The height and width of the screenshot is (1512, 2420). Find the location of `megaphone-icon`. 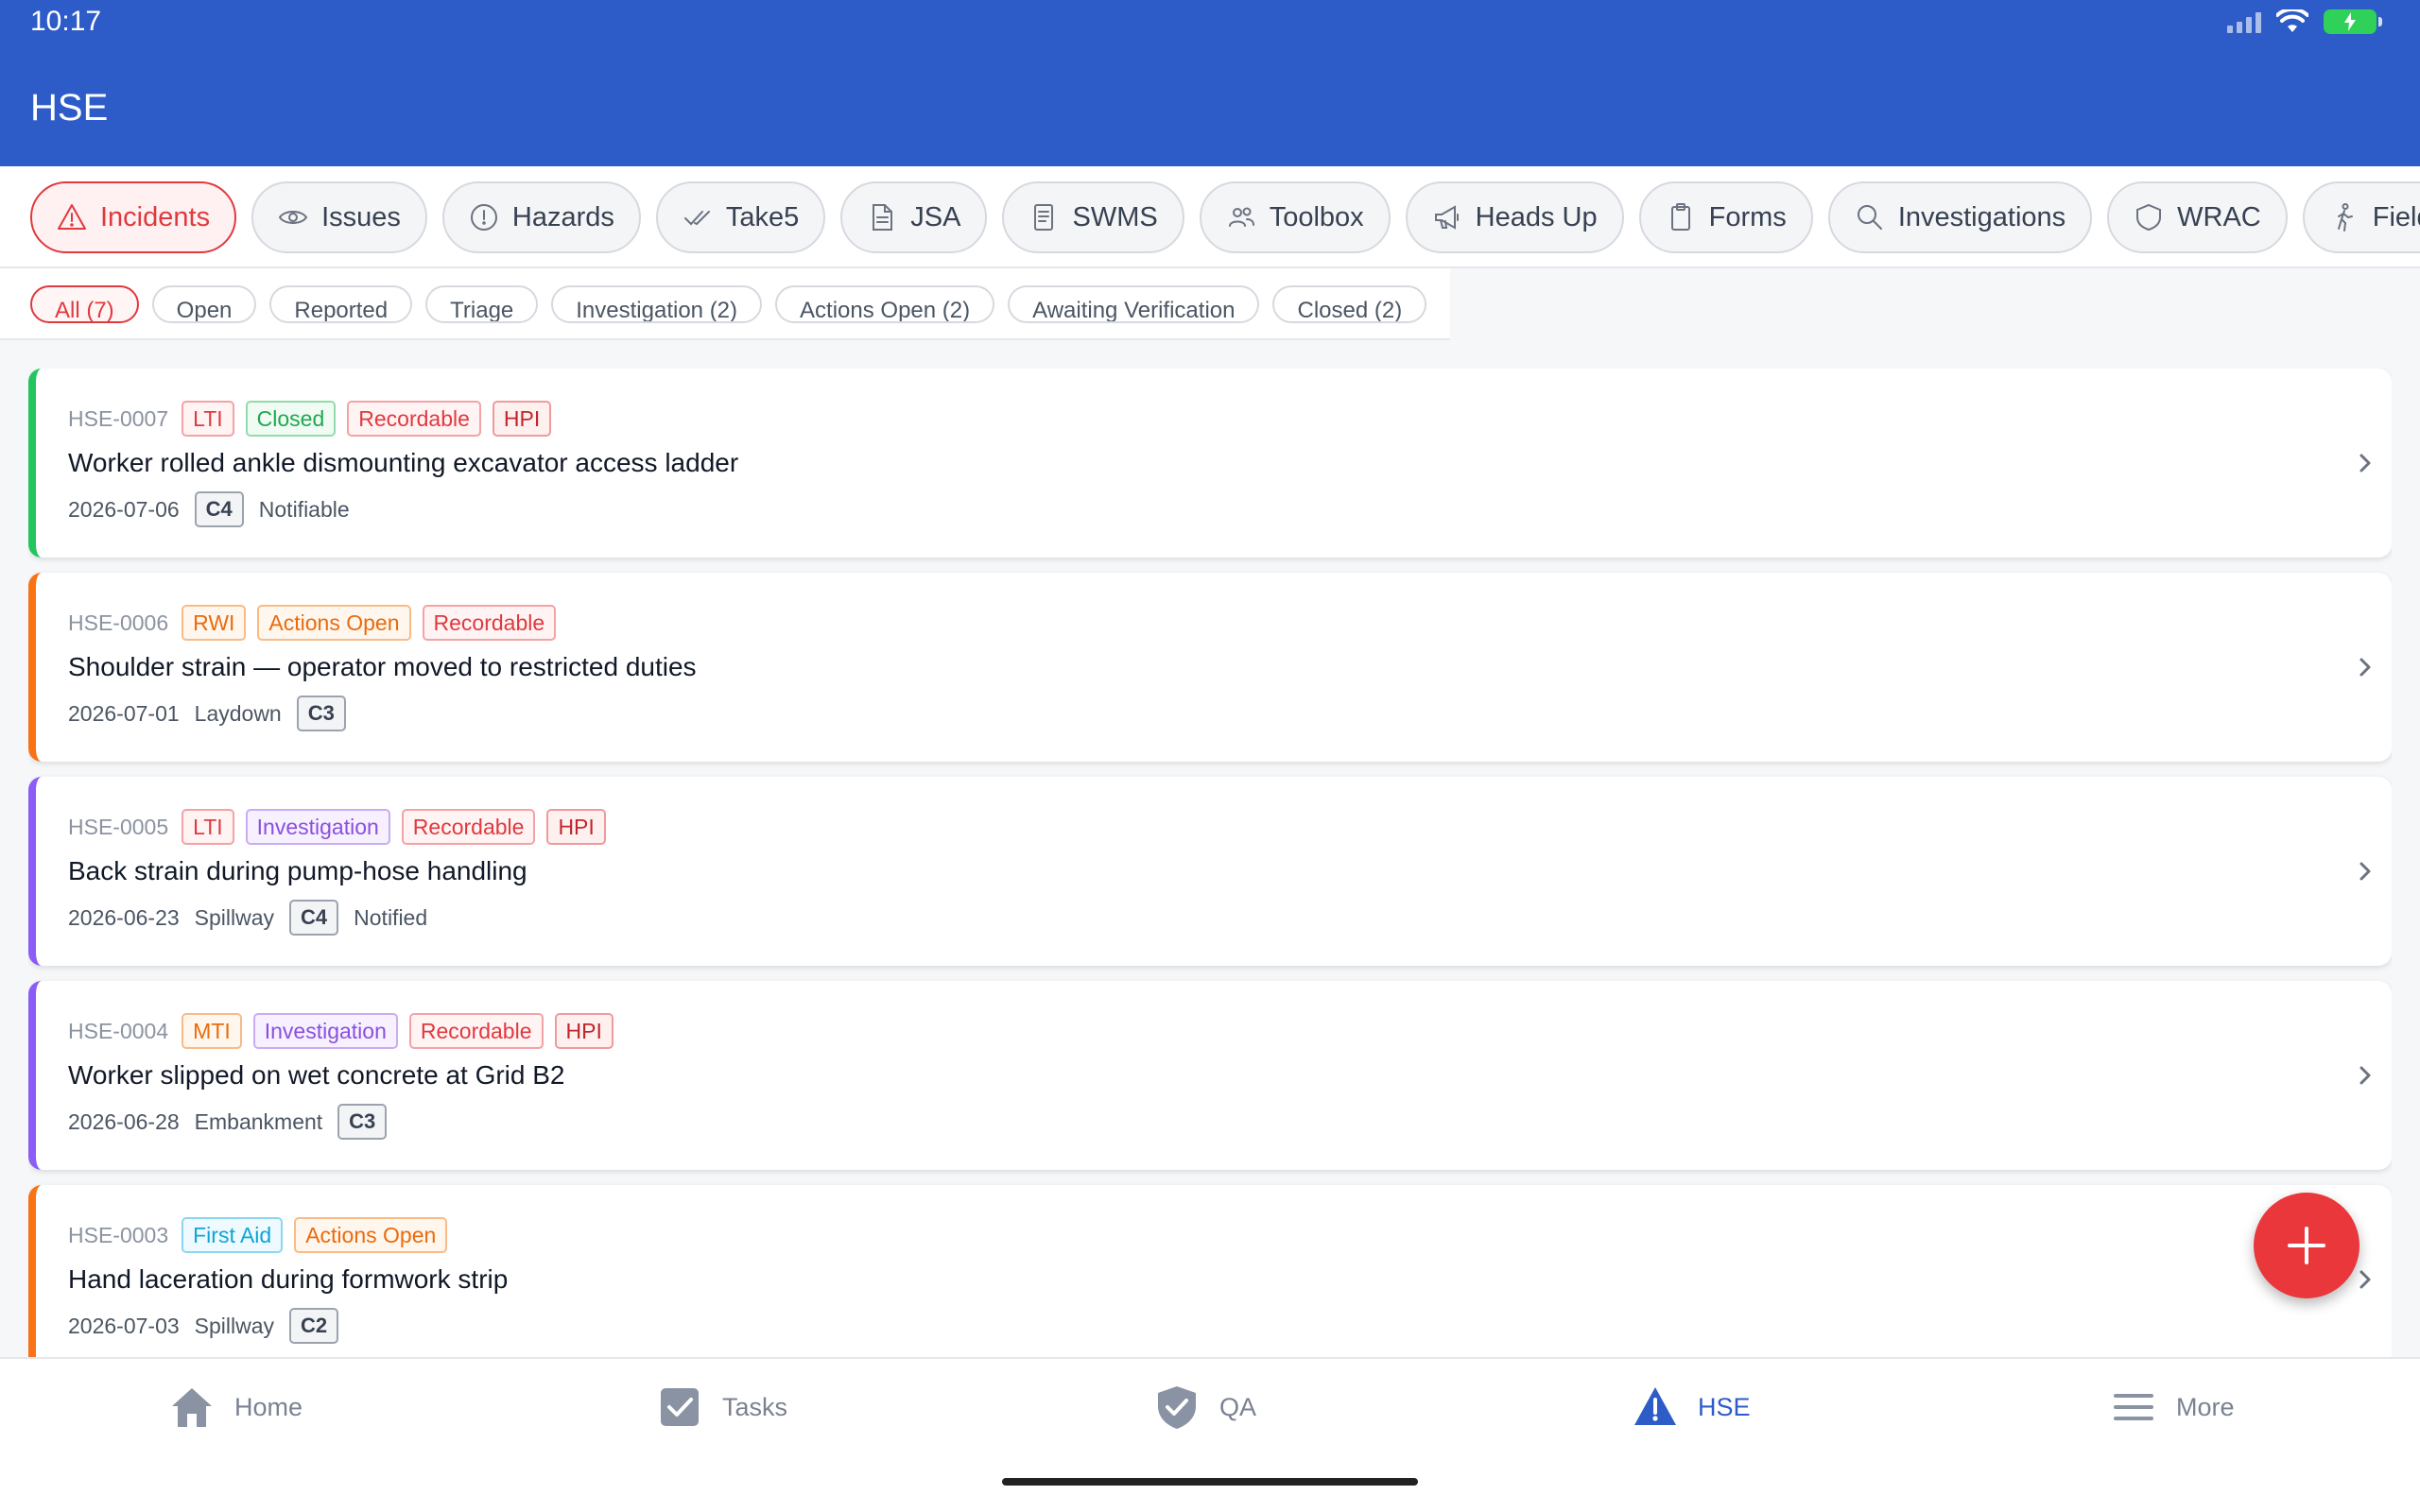

megaphone-icon is located at coordinates (1446, 217).